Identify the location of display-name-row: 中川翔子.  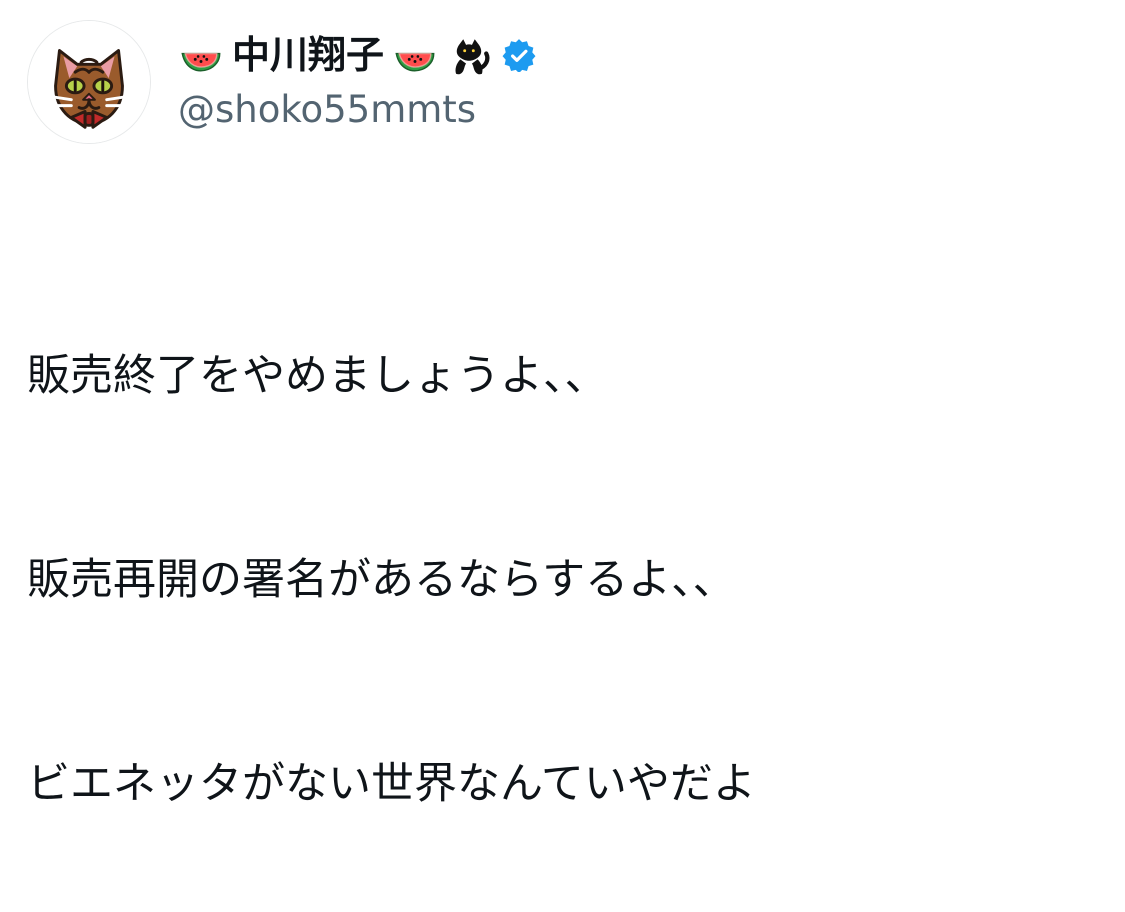
(638, 55).